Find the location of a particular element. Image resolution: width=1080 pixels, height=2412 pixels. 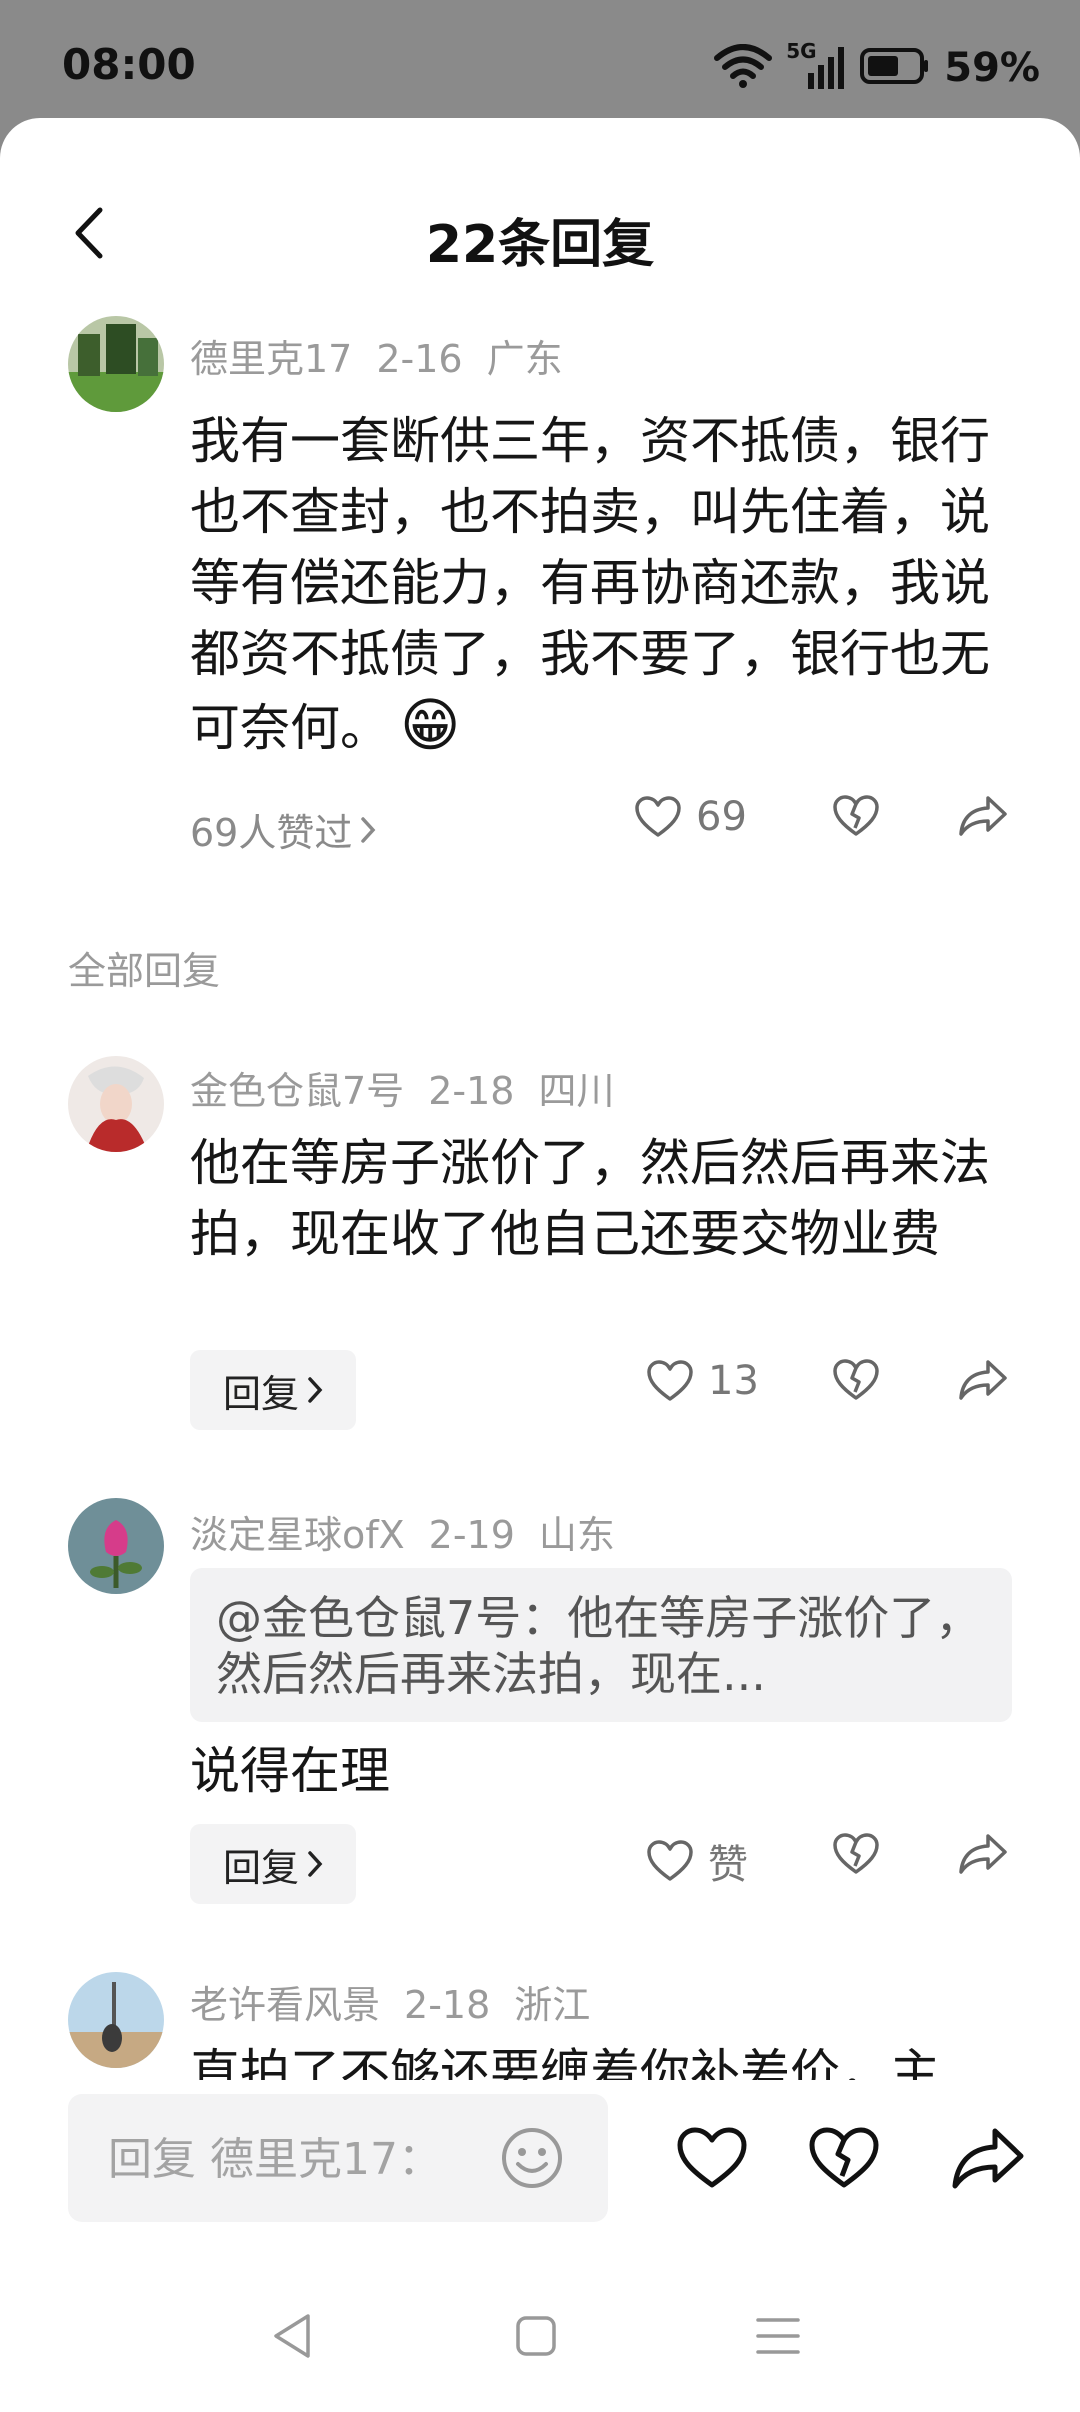

menu-icon is located at coordinates (778, 2336).